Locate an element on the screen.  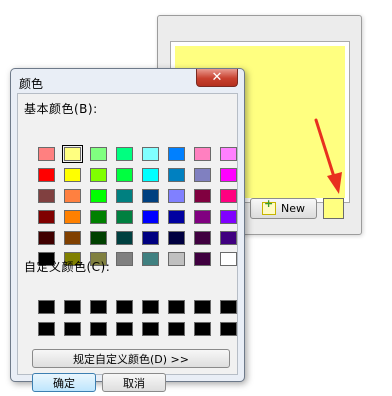
define-custom-colors-label: 规定自定义颜色(D) >> is located at coordinates (131, 359).